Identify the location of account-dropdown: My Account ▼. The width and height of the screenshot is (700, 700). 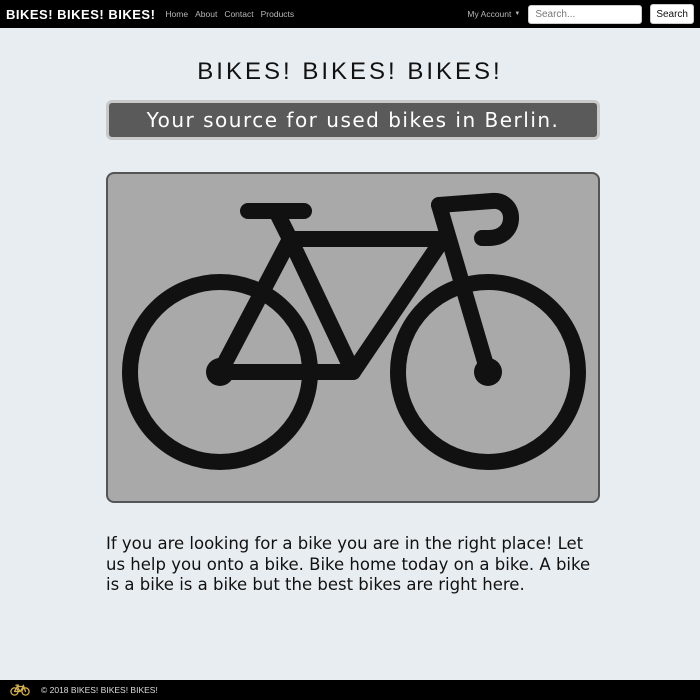
(493, 14).